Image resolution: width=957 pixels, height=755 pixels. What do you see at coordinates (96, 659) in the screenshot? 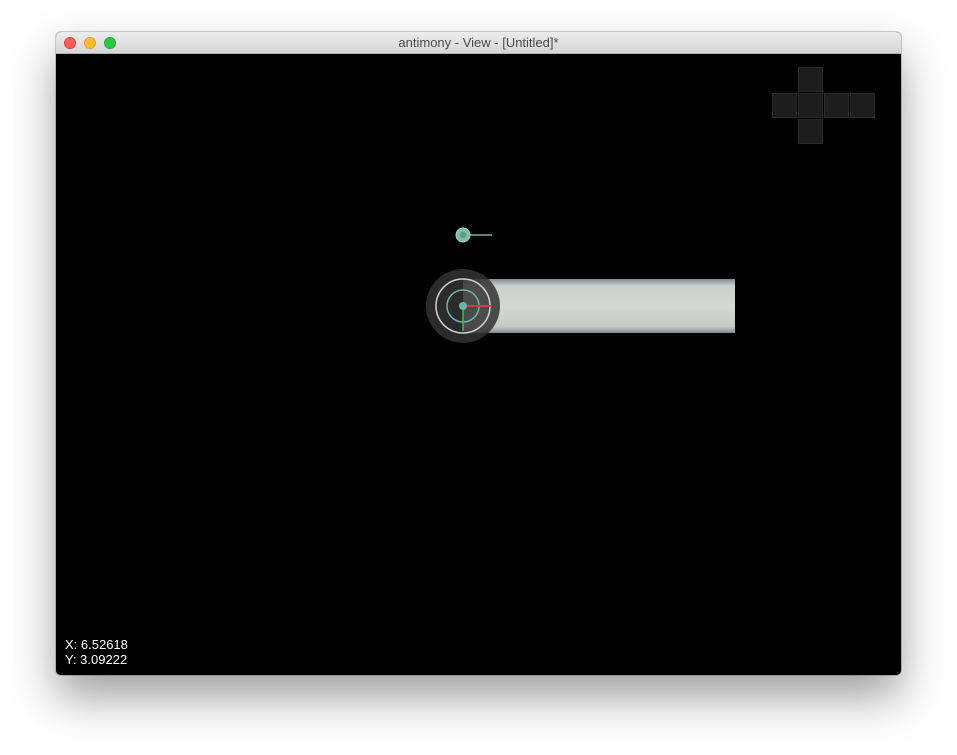
I see `y-coordinate: Y: 3.09222` at bounding box center [96, 659].